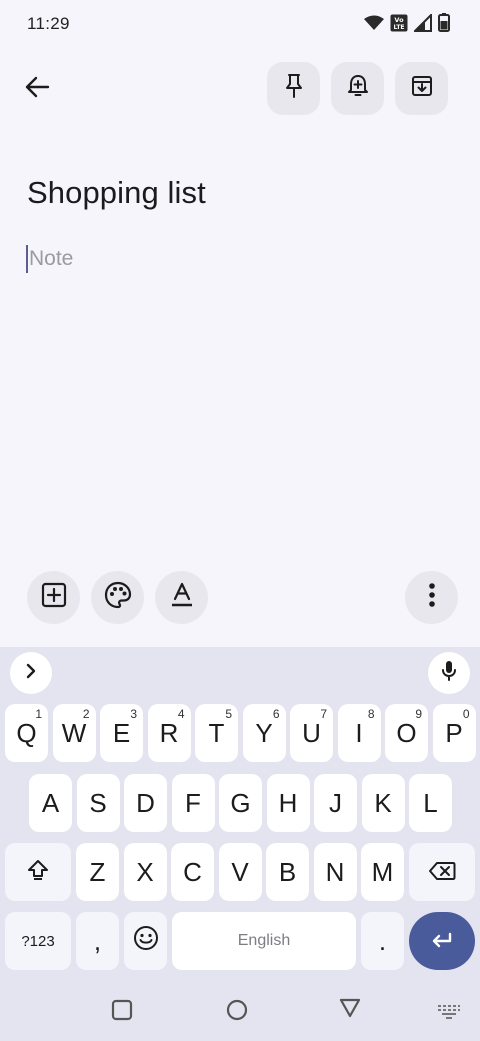 The width and height of the screenshot is (480, 1041). I want to click on key-label: I, so click(359, 732).